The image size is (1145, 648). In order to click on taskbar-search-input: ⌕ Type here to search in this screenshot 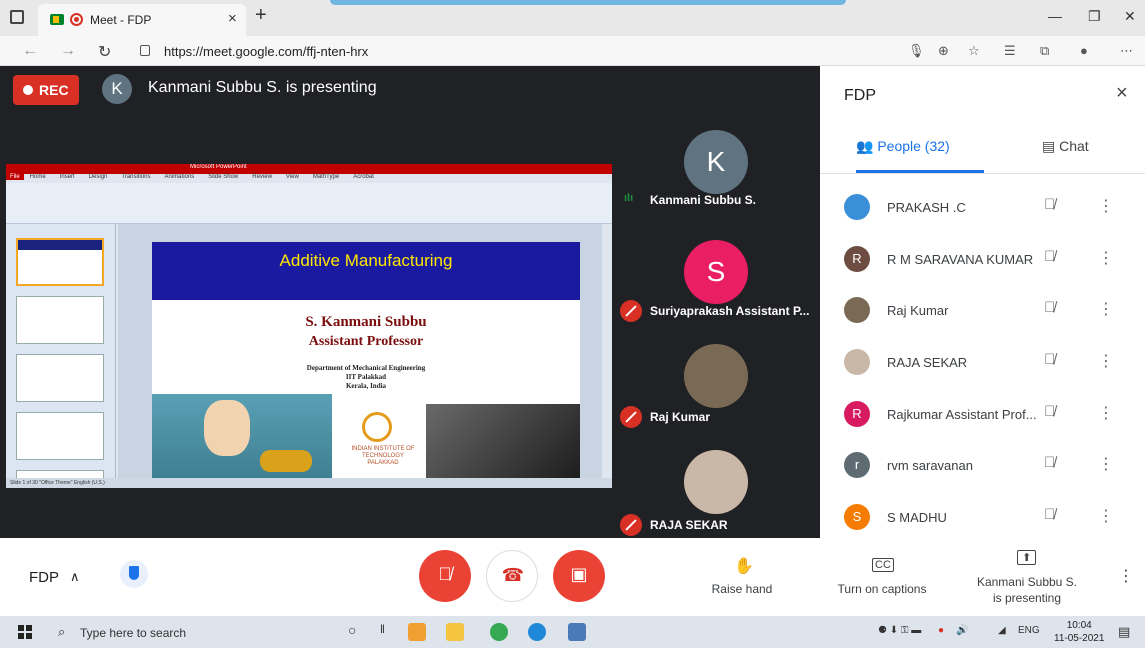, I will do `click(179, 632)`.